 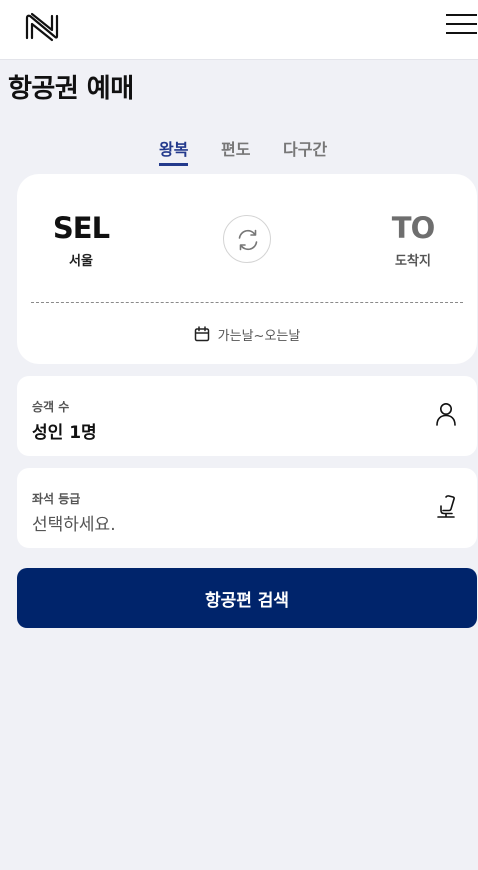 I want to click on passenger-value: 성인 1명, so click(x=64, y=433).